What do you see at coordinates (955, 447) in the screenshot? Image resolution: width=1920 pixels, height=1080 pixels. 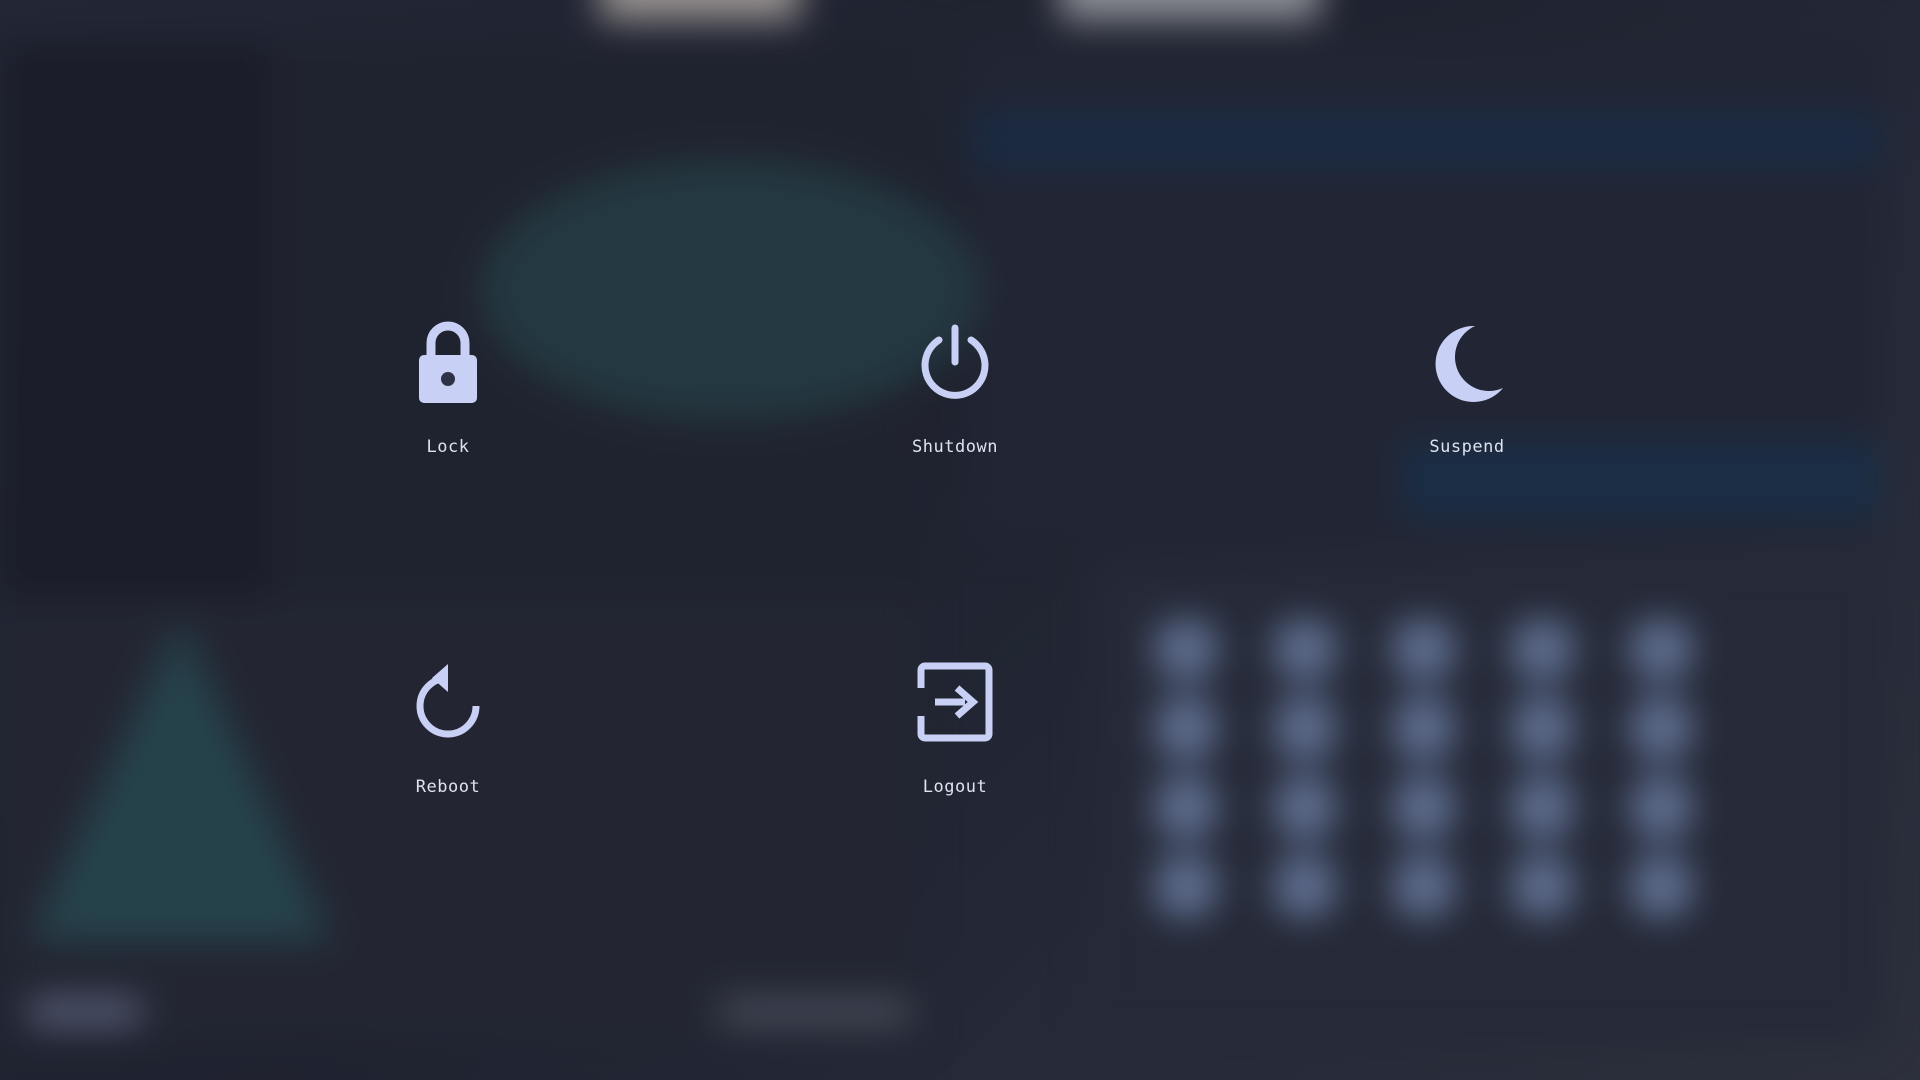 I see `shutdown-label: Shutdown` at bounding box center [955, 447].